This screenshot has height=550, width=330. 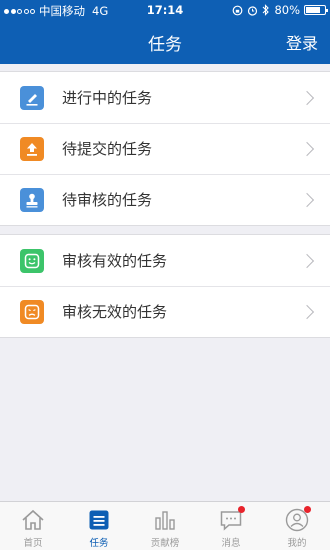 What do you see at coordinates (302, 42) in the screenshot?
I see `login-button: 登录` at bounding box center [302, 42].